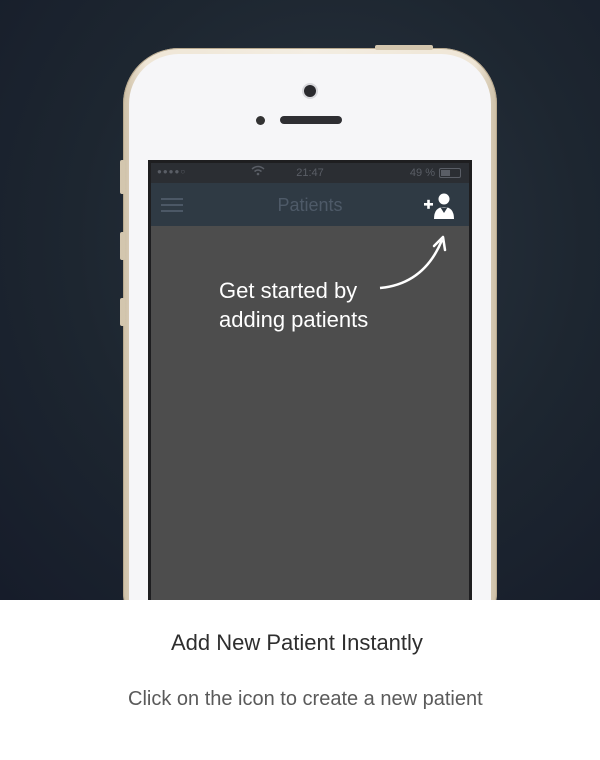 The width and height of the screenshot is (600, 760). Describe the element at coordinates (422, 173) in the screenshot. I see `battery-percent: 49 %` at that location.